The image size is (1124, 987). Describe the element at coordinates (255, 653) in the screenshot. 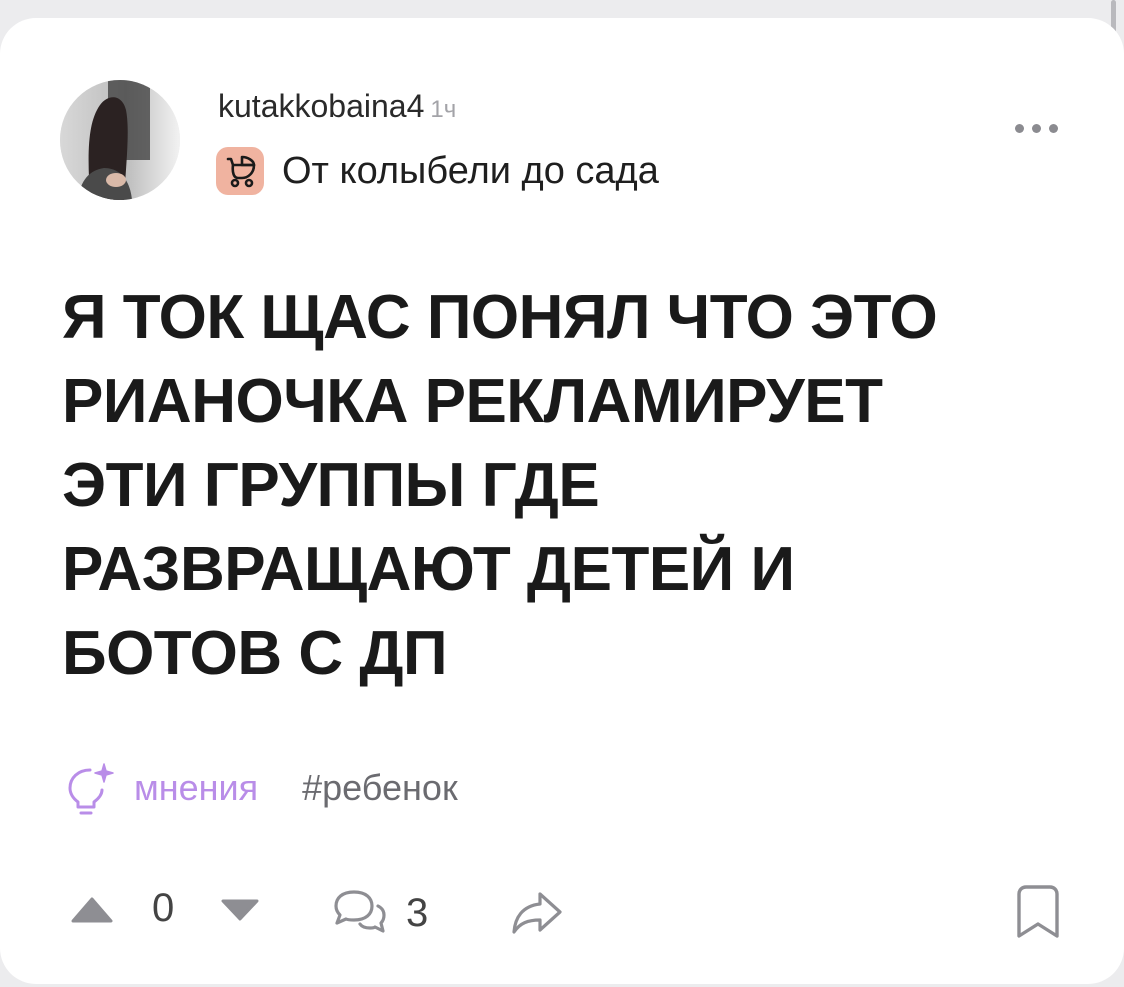

I see `post-text-line: БОТОВ С ДП` at that location.